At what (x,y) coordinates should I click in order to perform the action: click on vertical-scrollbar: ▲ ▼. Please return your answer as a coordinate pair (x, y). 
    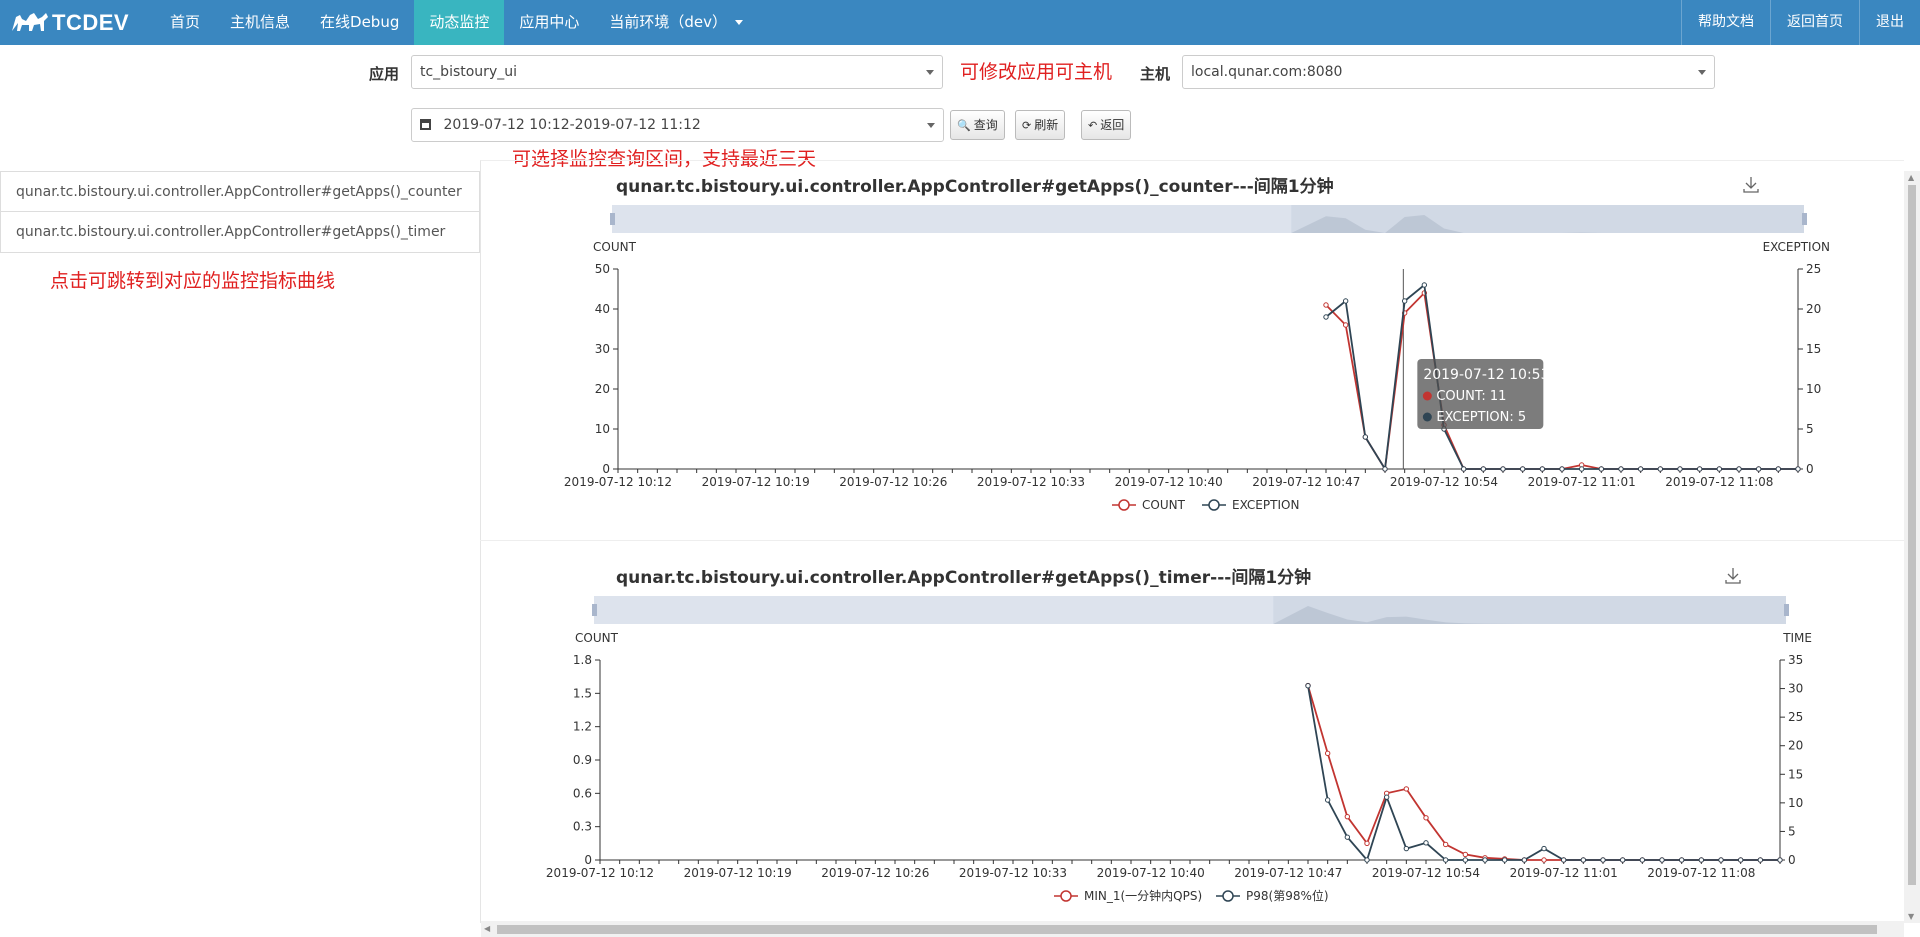
    Looking at the image, I should click on (1912, 547).